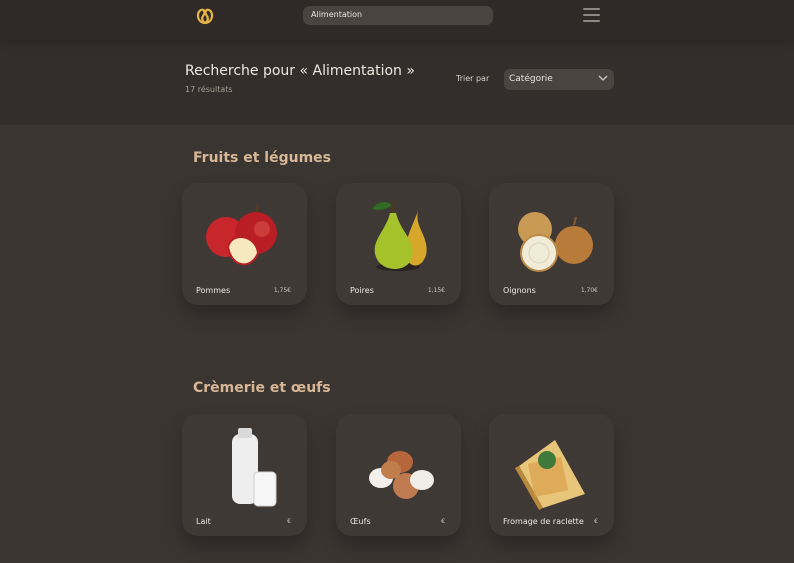 This screenshot has height=563, width=794. I want to click on product-card-pommes: Pommes 1,75€, so click(244, 244).